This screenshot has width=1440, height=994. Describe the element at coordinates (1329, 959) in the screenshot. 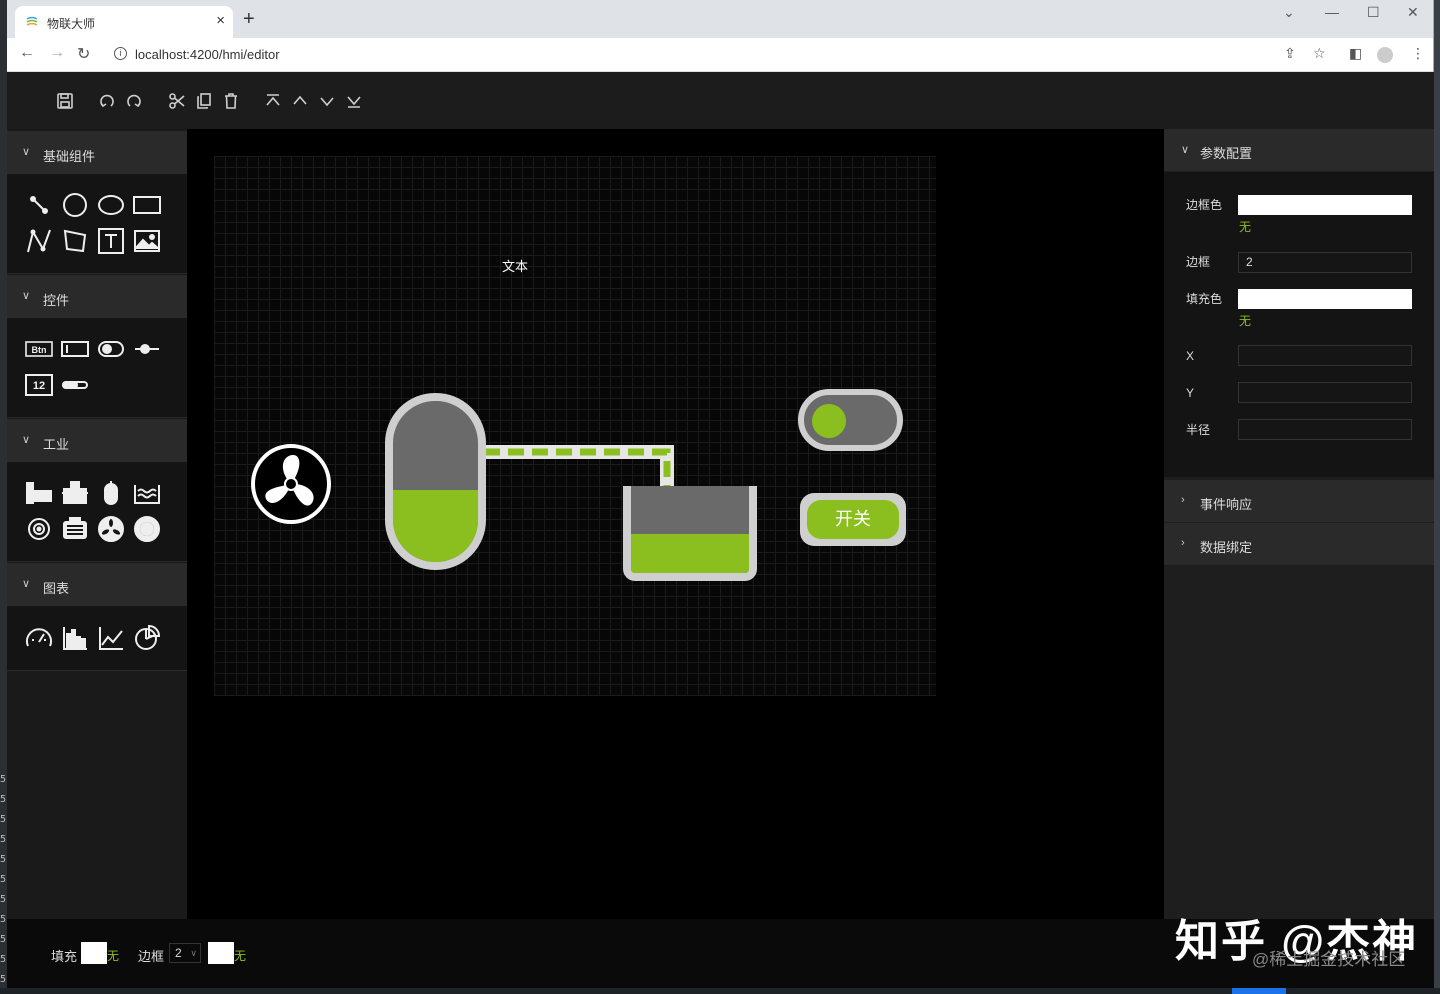

I see `watermark-juejin: @稀土掘金技术社区` at that location.